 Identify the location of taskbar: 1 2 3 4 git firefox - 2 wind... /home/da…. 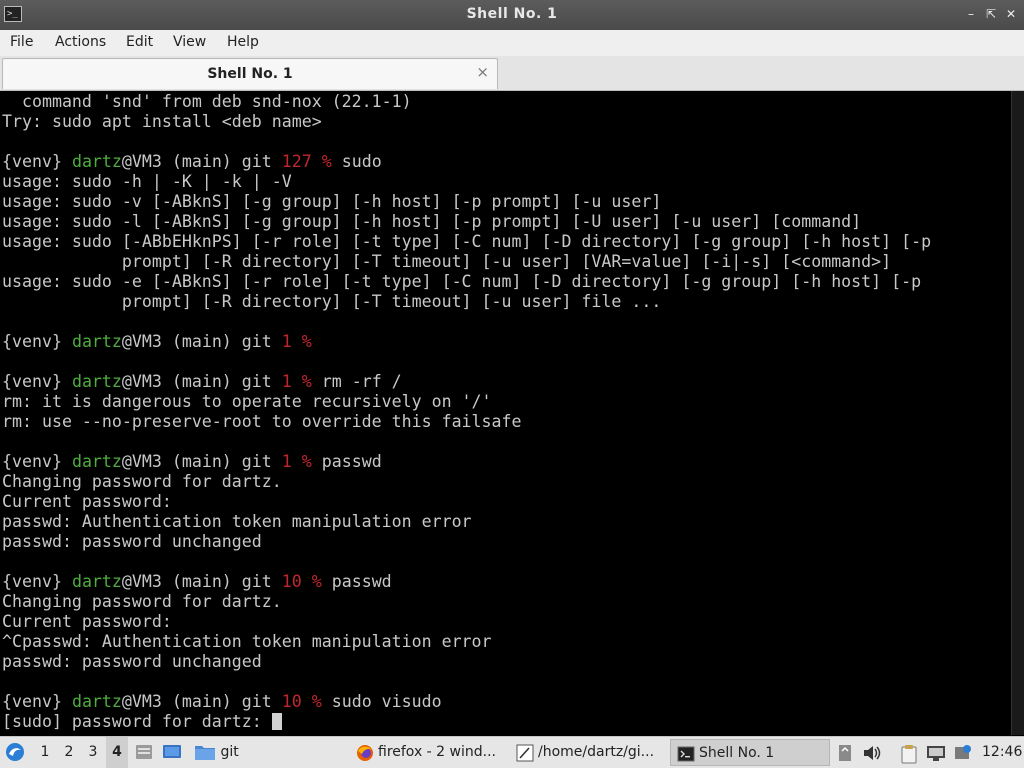
(512, 752).